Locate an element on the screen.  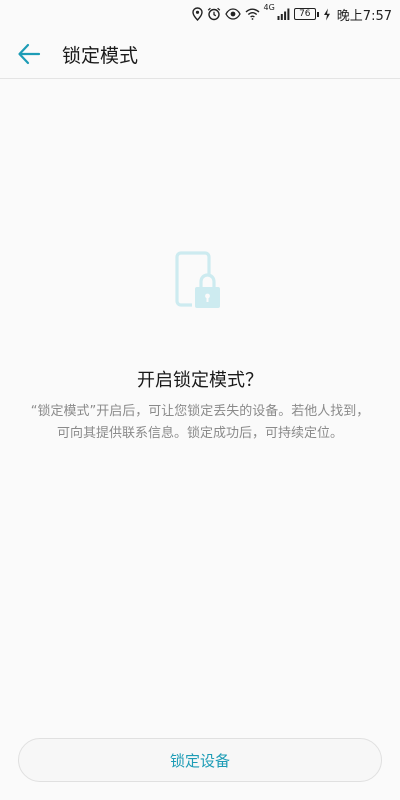
status-icons: 4G 76 晚上7:57 is located at coordinates (291, 13).